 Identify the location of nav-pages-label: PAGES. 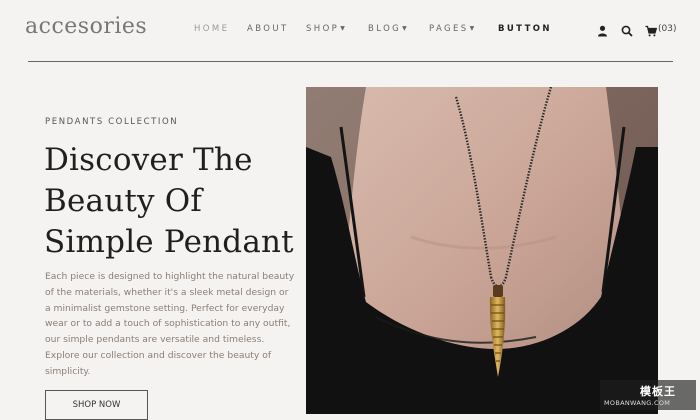
(449, 29).